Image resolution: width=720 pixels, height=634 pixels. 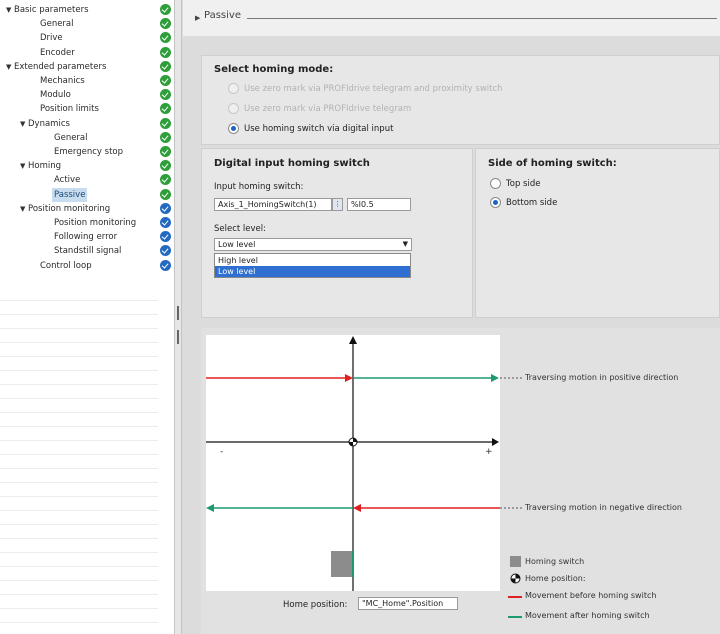 What do you see at coordinates (51, 38) in the screenshot?
I see `tree-item-label: Drive` at bounding box center [51, 38].